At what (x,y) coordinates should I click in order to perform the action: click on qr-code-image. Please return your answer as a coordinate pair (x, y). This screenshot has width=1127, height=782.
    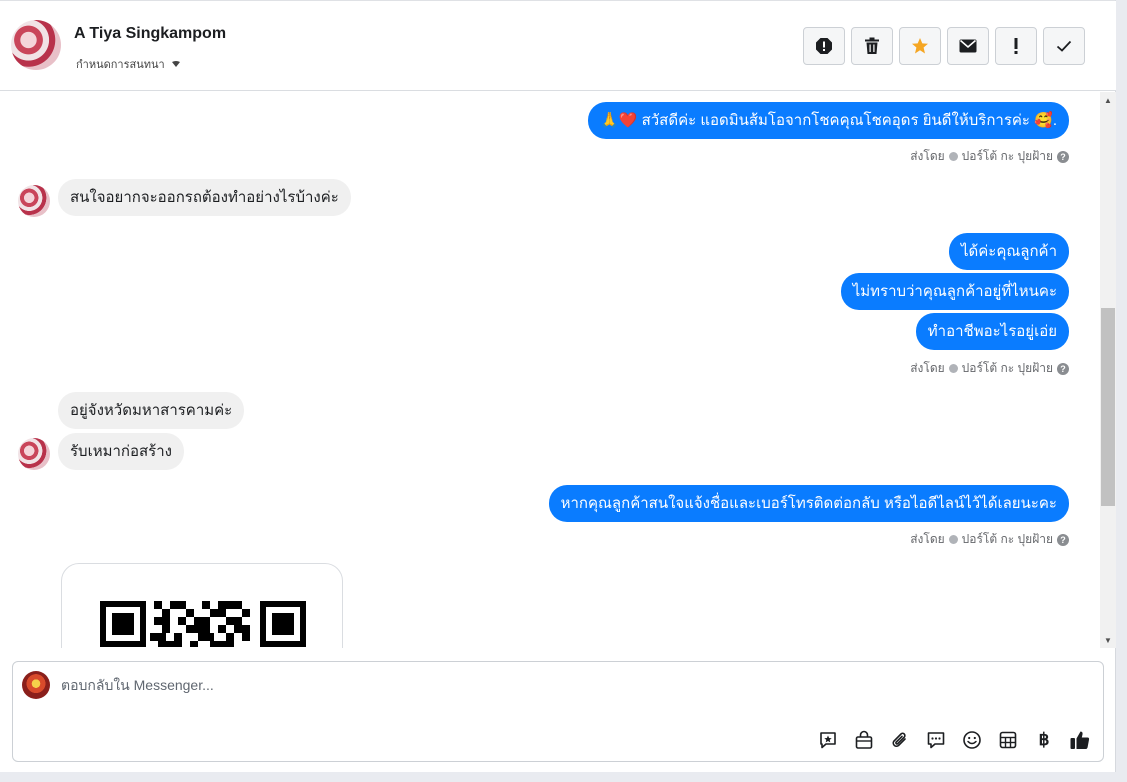
    Looking at the image, I should click on (203, 624).